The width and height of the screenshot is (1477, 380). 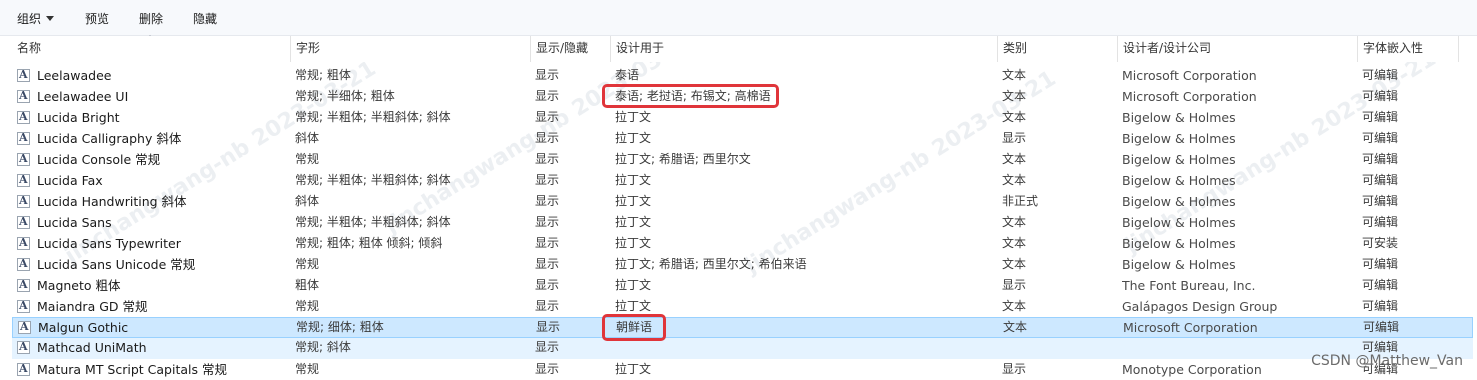 I want to click on column-header-embeddability: 字体嵌入性, so click(x=1408, y=49).